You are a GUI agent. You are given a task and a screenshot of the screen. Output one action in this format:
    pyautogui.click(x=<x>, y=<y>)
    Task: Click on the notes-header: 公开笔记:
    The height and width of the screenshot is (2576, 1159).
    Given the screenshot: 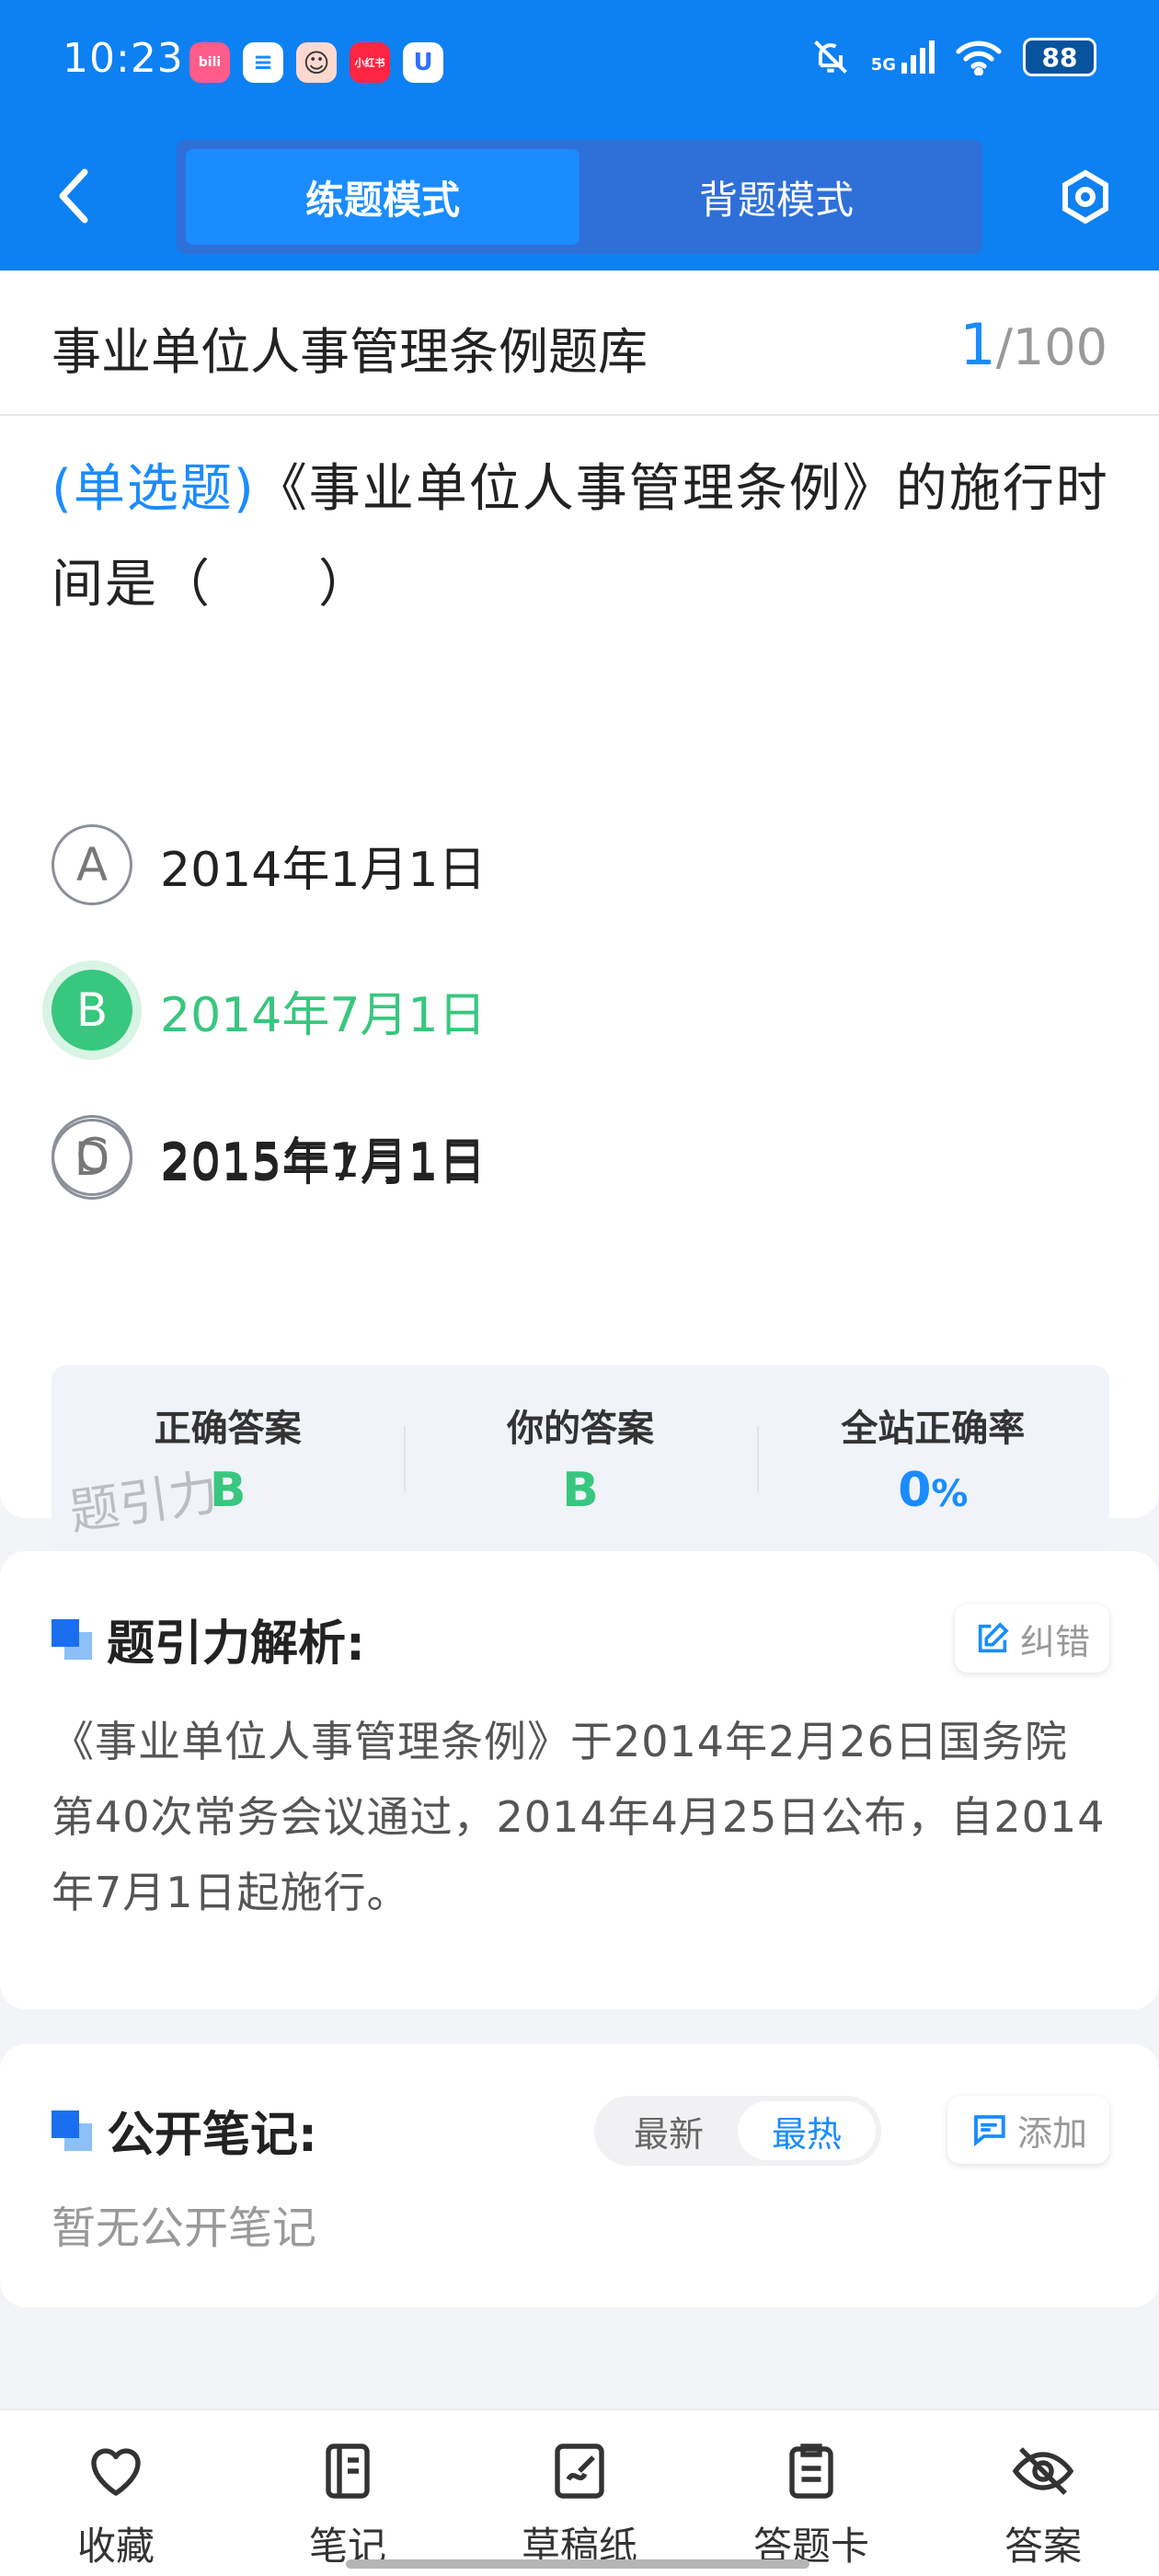 What is the action you would take?
    pyautogui.click(x=184, y=2130)
    